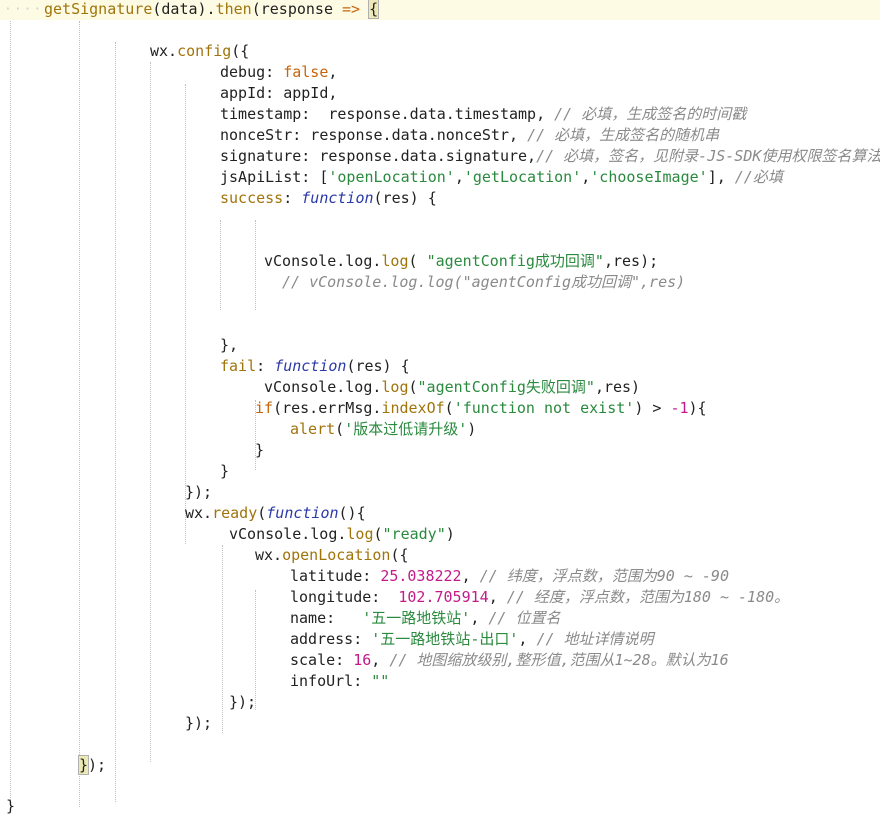 Image resolution: width=880 pixels, height=815 pixels. Describe the element at coordinates (758, 177) in the screenshot. I see `comment-token: //必填` at that location.